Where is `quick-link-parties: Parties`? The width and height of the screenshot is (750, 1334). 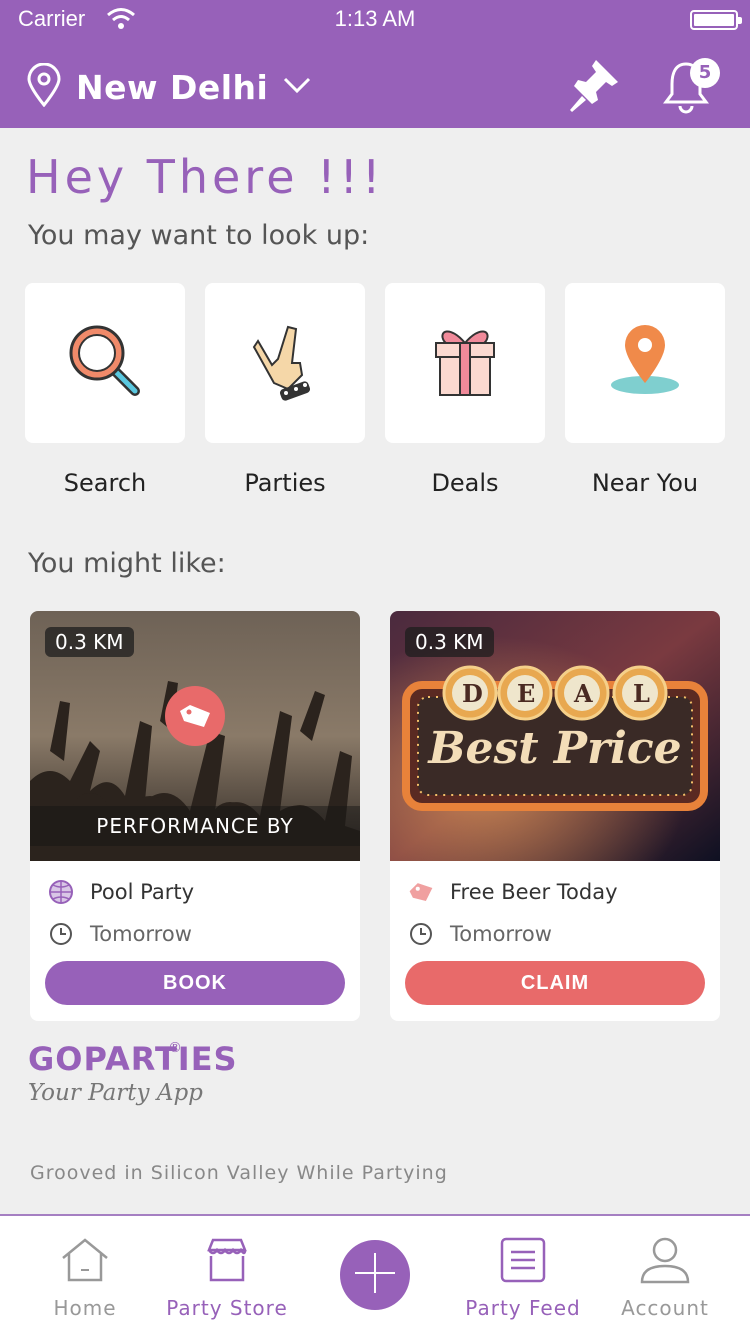
quick-link-parties: Parties is located at coordinates (285, 390).